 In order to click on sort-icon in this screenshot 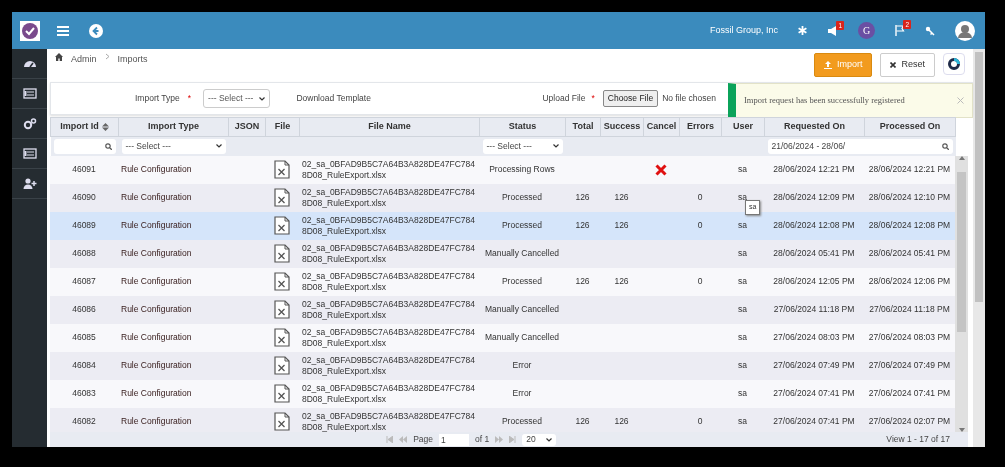, I will do `click(105, 126)`.